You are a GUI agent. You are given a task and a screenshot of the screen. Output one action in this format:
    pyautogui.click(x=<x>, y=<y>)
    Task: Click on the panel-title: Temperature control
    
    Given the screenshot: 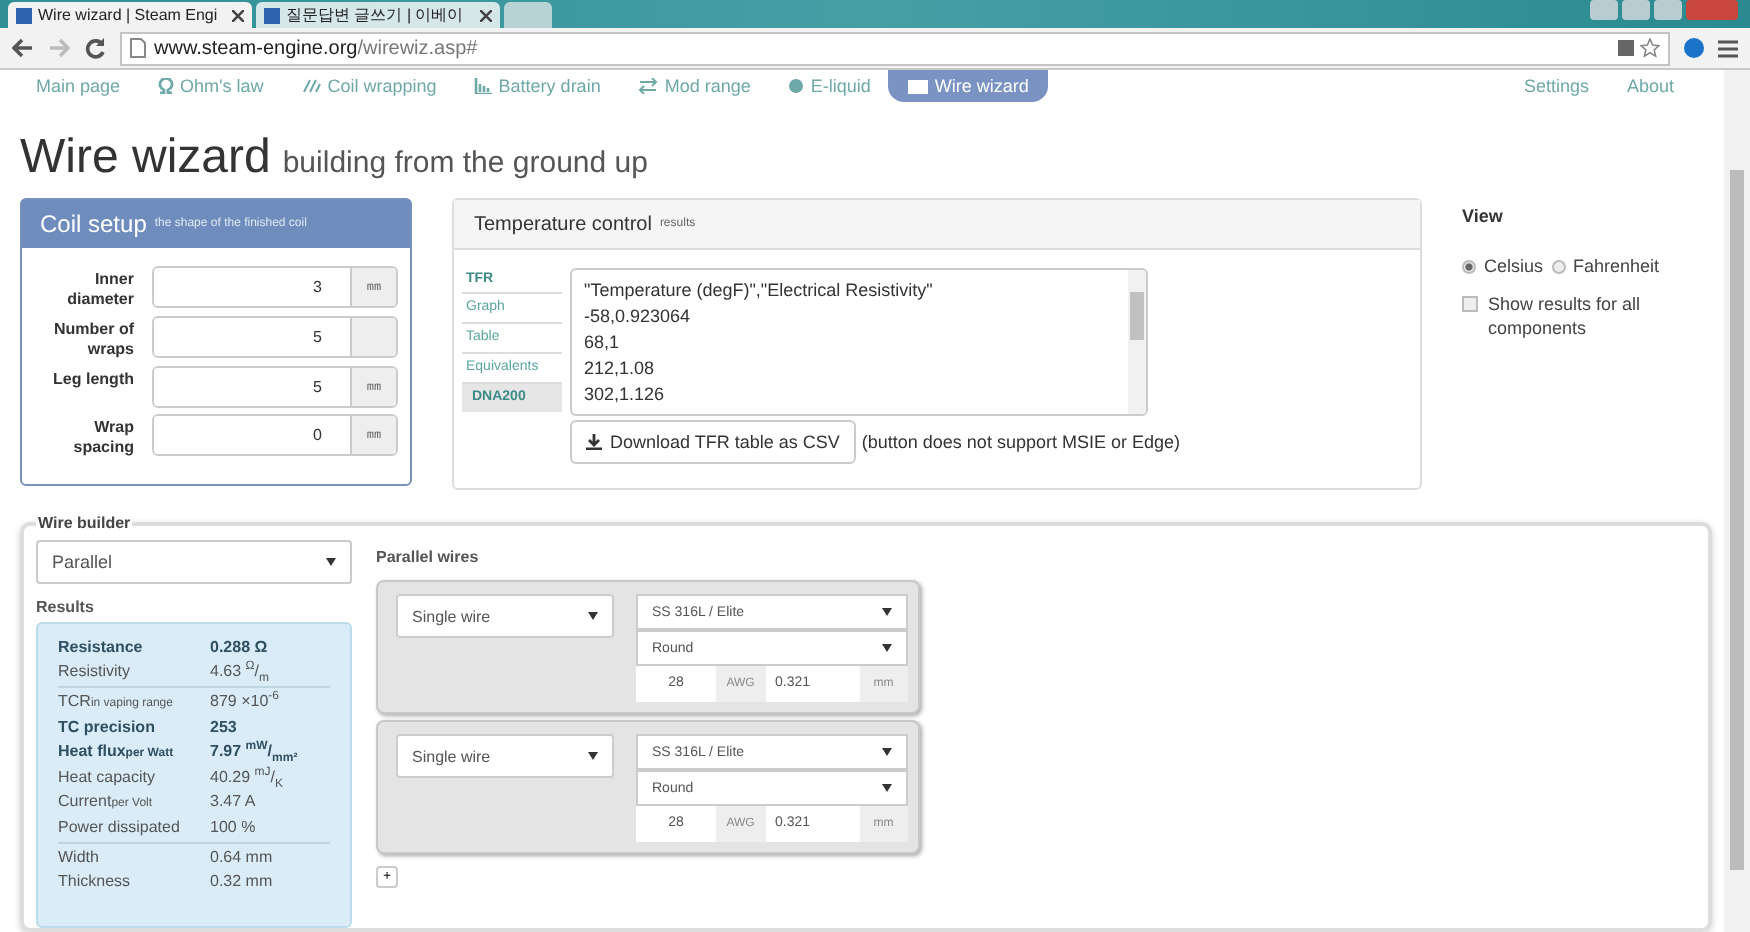 What is the action you would take?
    pyautogui.click(x=563, y=224)
    